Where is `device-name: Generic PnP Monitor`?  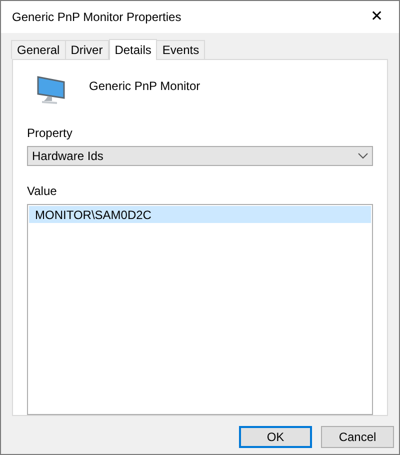 device-name: Generic PnP Monitor is located at coordinates (144, 86).